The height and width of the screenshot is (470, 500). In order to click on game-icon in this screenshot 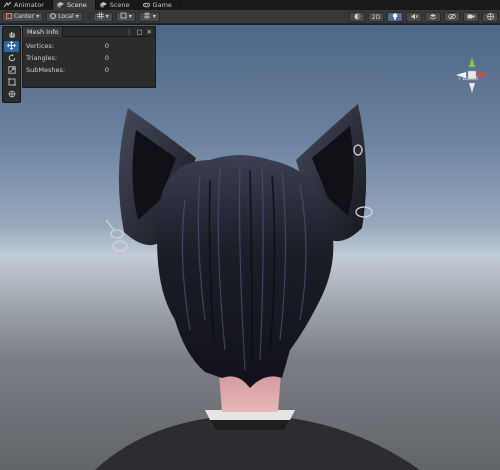, I will do `click(146, 5)`.